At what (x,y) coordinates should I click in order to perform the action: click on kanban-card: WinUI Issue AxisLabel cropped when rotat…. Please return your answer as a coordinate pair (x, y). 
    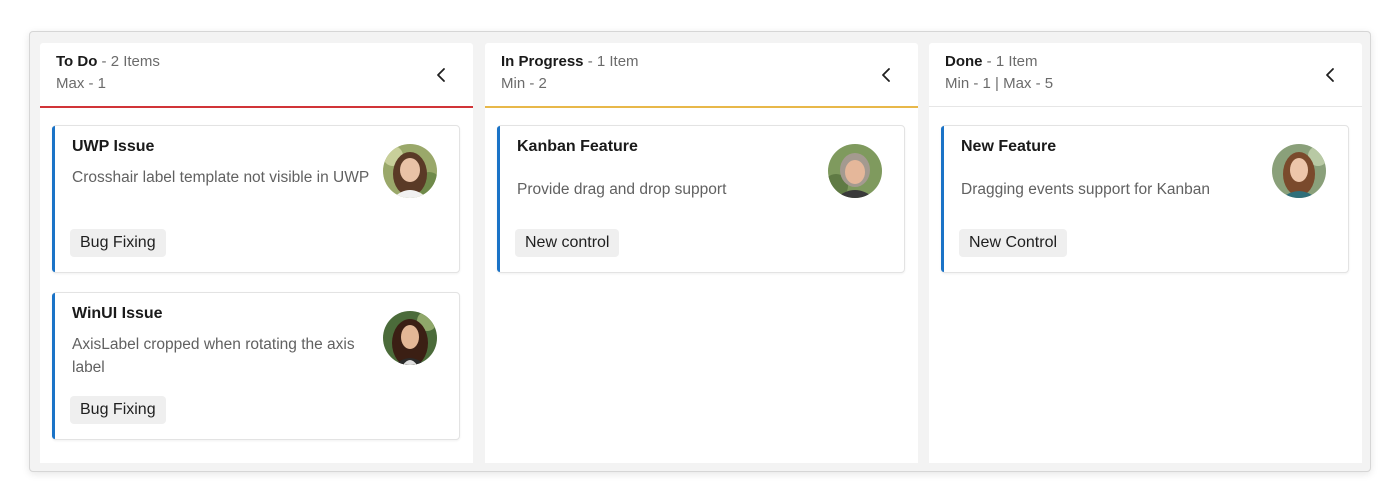
    Looking at the image, I should click on (256, 366).